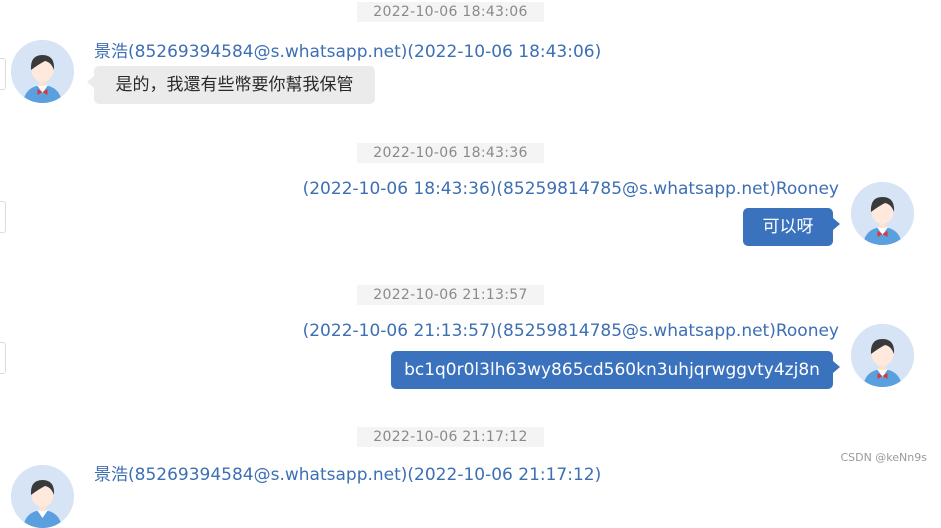  Describe the element at coordinates (450, 153) in the screenshot. I see `message-timestamp: 2022-10-06 18:43:36` at that location.